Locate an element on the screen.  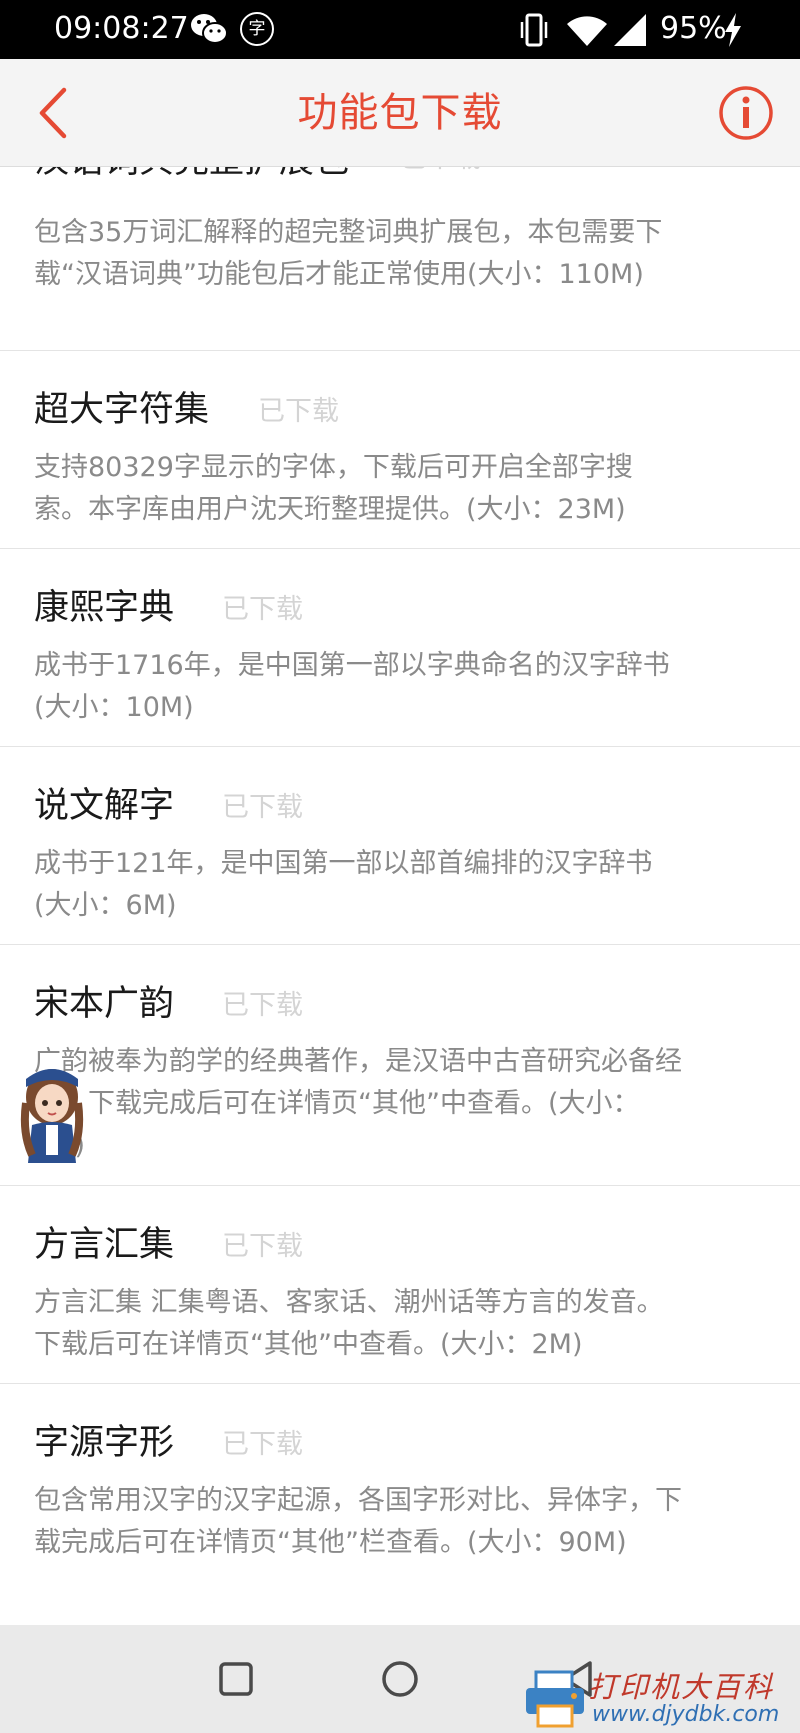
circle-icon is located at coordinates (400, 1679).